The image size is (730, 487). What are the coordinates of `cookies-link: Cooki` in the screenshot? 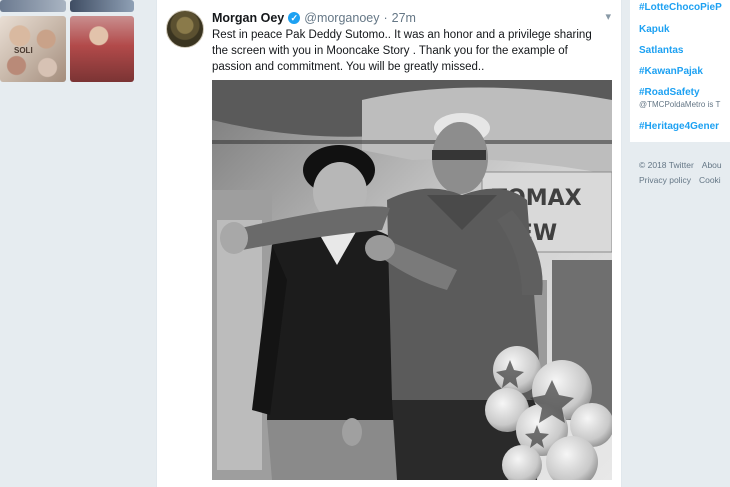 It's located at (710, 180).